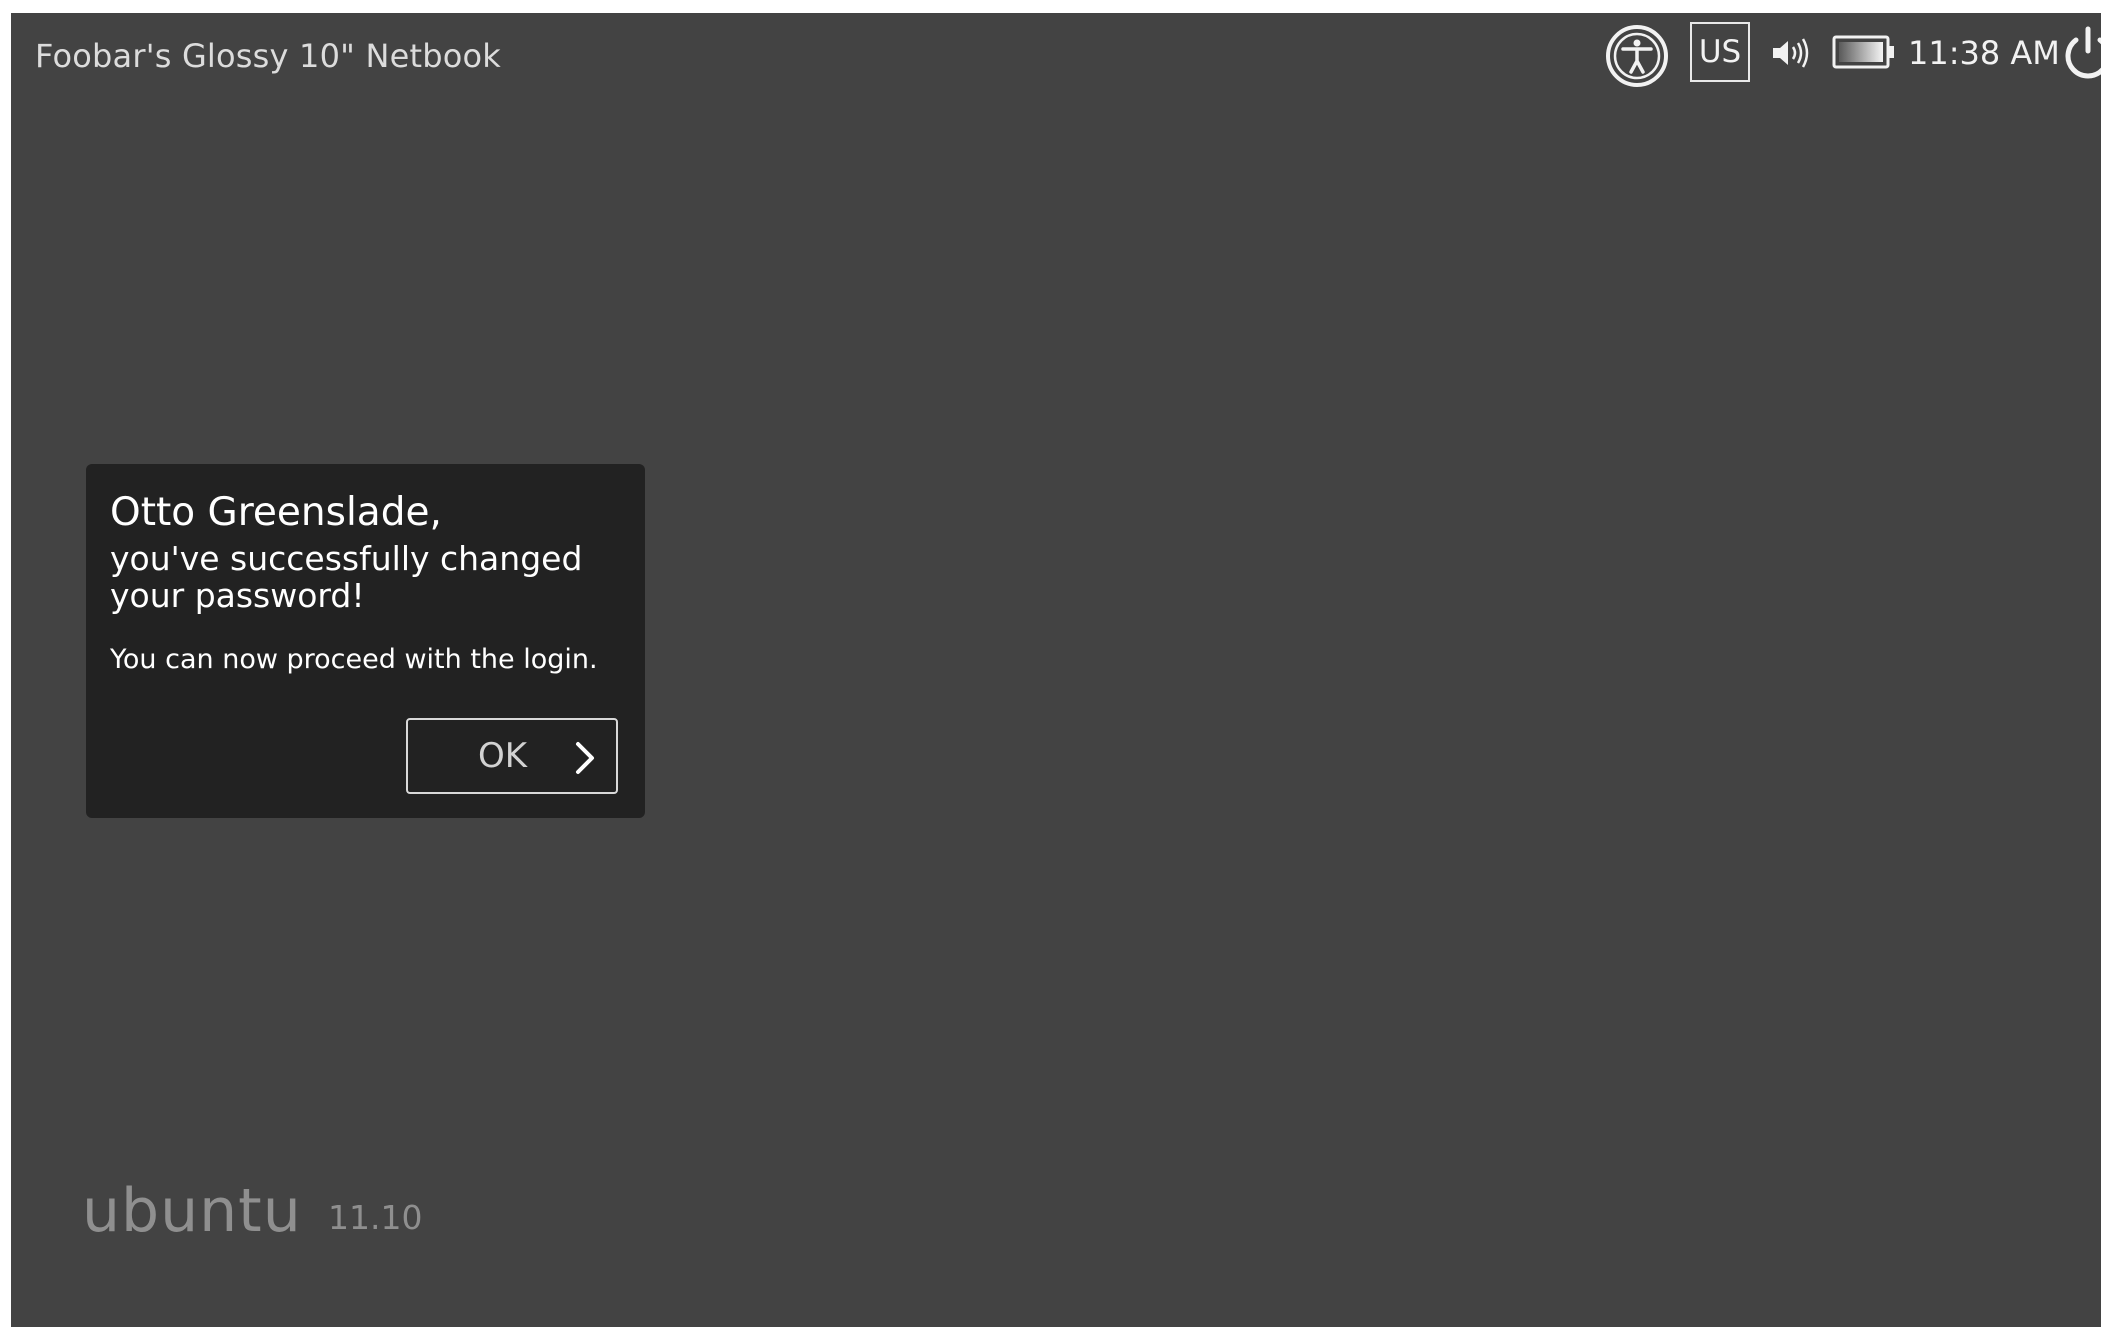  I want to click on accessibility-button, so click(1637, 56).